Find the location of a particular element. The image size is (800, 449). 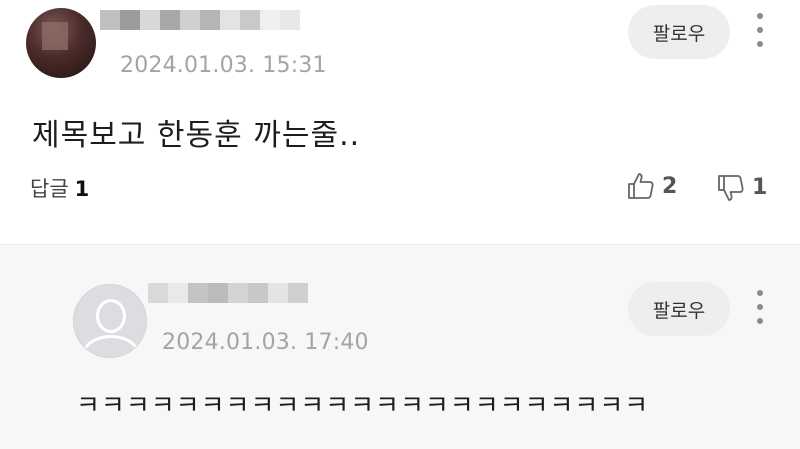

reply-toggle: 답글 1 is located at coordinates (59, 188).